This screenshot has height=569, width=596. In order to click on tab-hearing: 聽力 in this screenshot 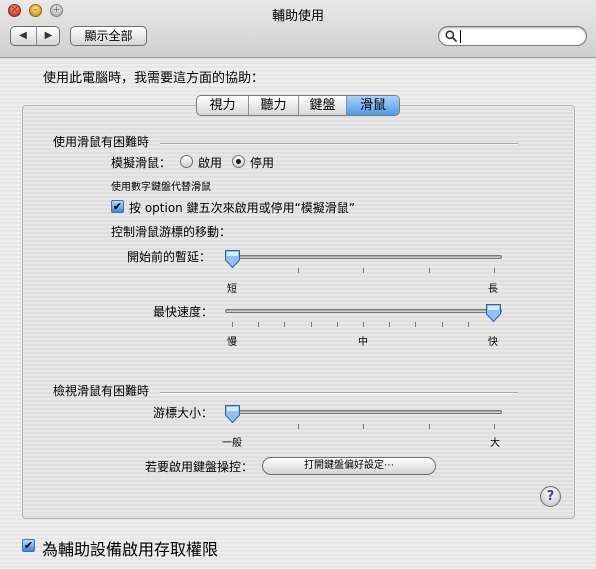, I will do `click(274, 105)`.